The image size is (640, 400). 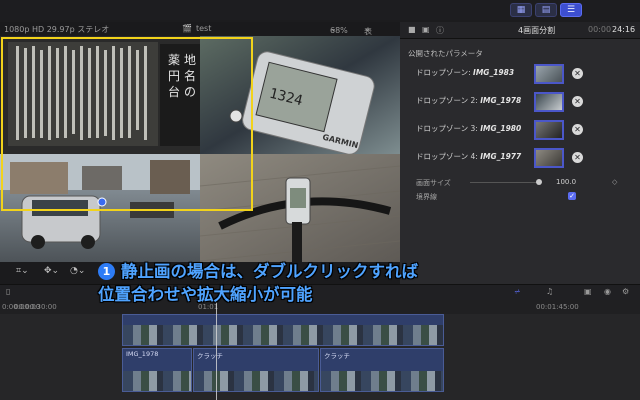 I want to click on settings-icon: ⚙, so click(x=625, y=291).